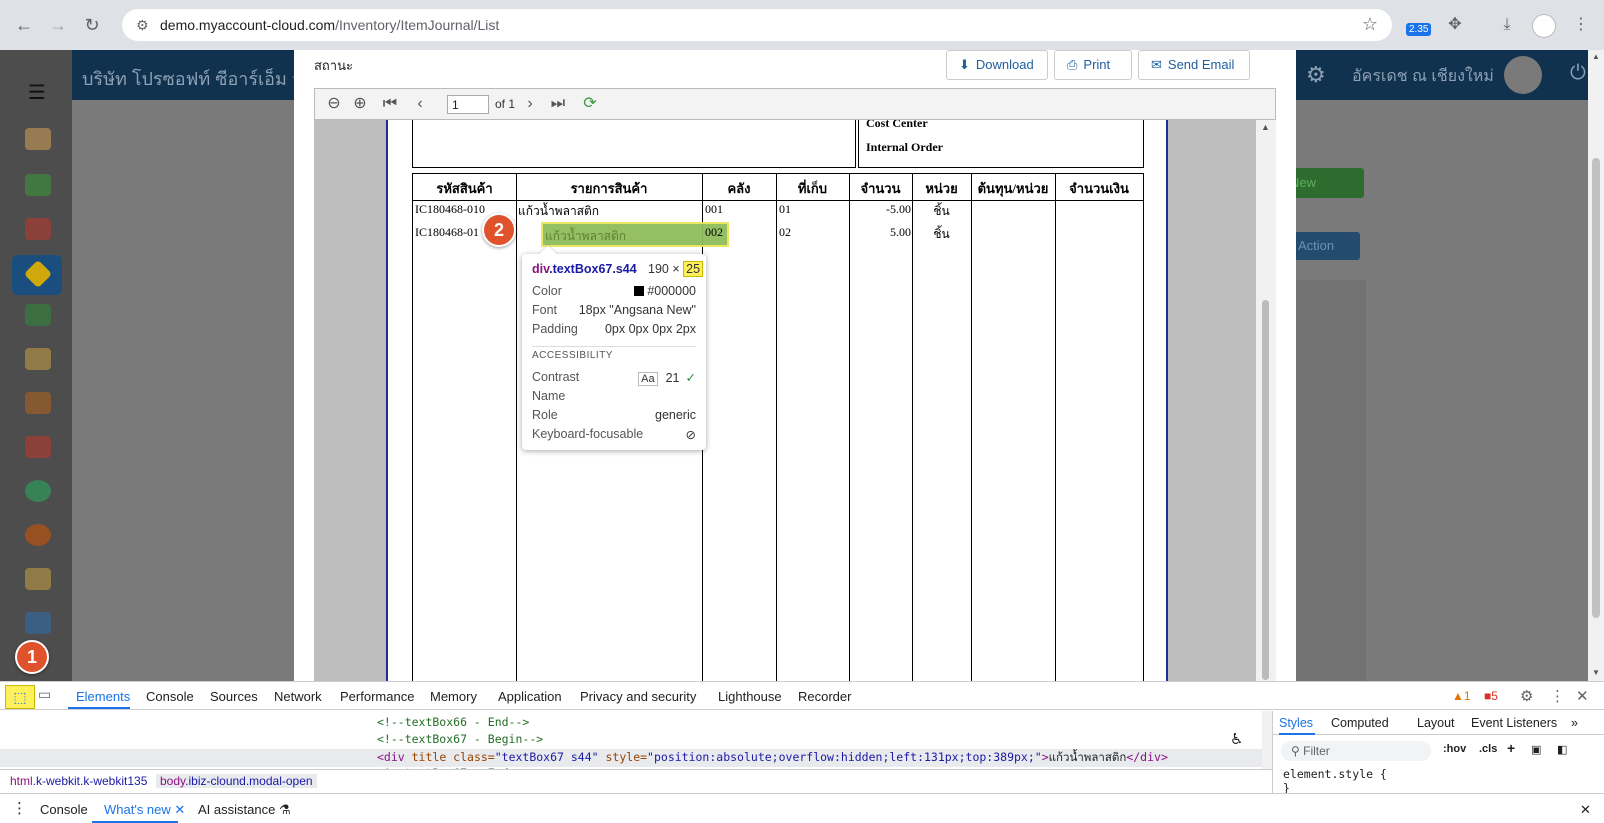 Image resolution: width=1604 pixels, height=823 pixels. Describe the element at coordinates (1491, 696) in the screenshot. I see `error-count: ■5` at that location.